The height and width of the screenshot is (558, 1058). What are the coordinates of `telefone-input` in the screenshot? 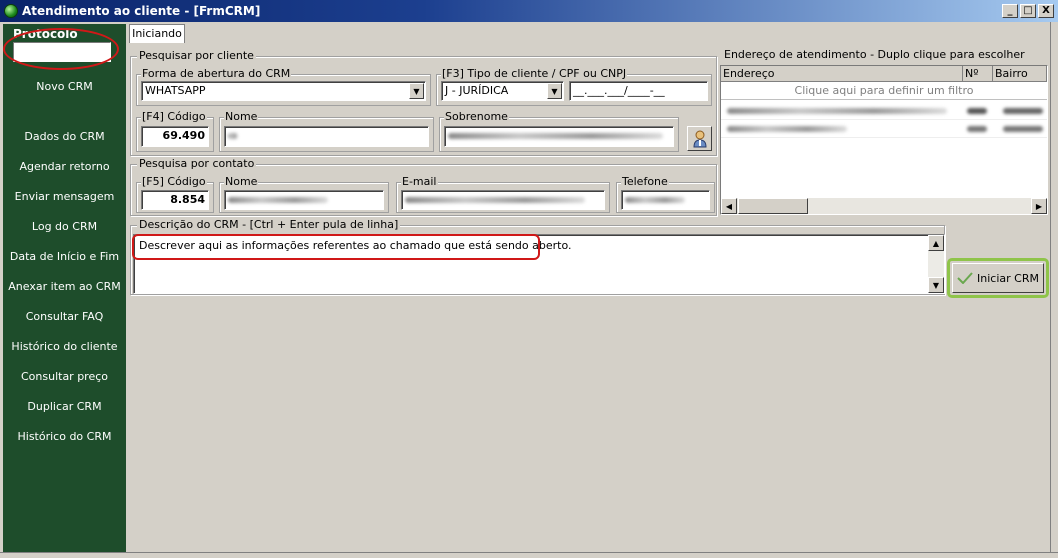 It's located at (665, 200).